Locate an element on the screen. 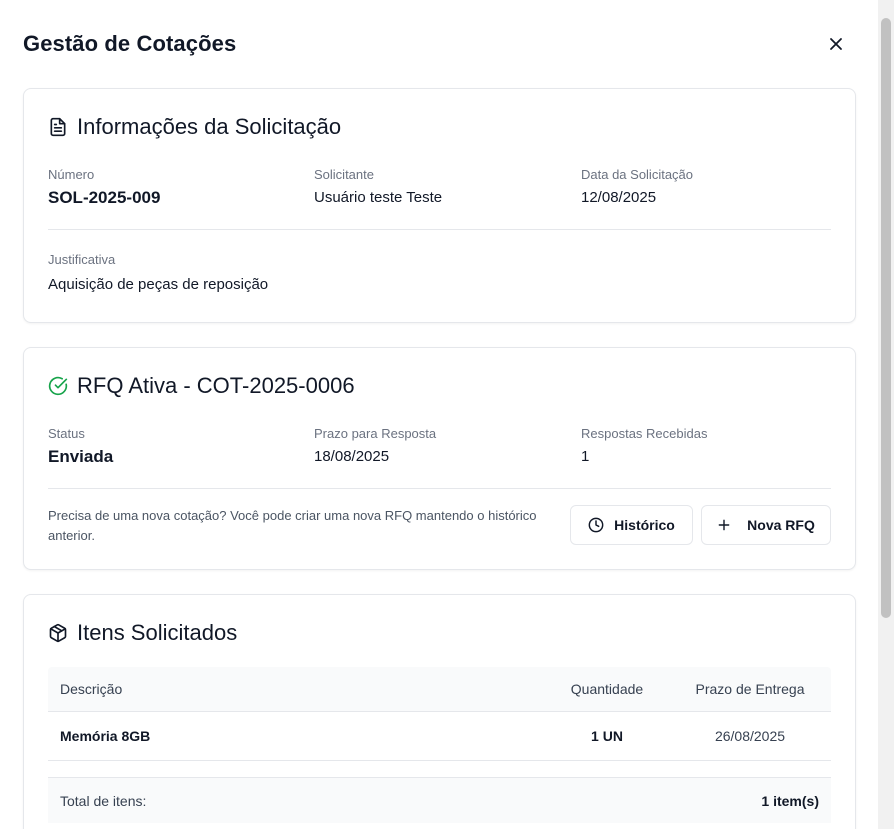  status-field: Status Enviada is located at coordinates (80, 446).